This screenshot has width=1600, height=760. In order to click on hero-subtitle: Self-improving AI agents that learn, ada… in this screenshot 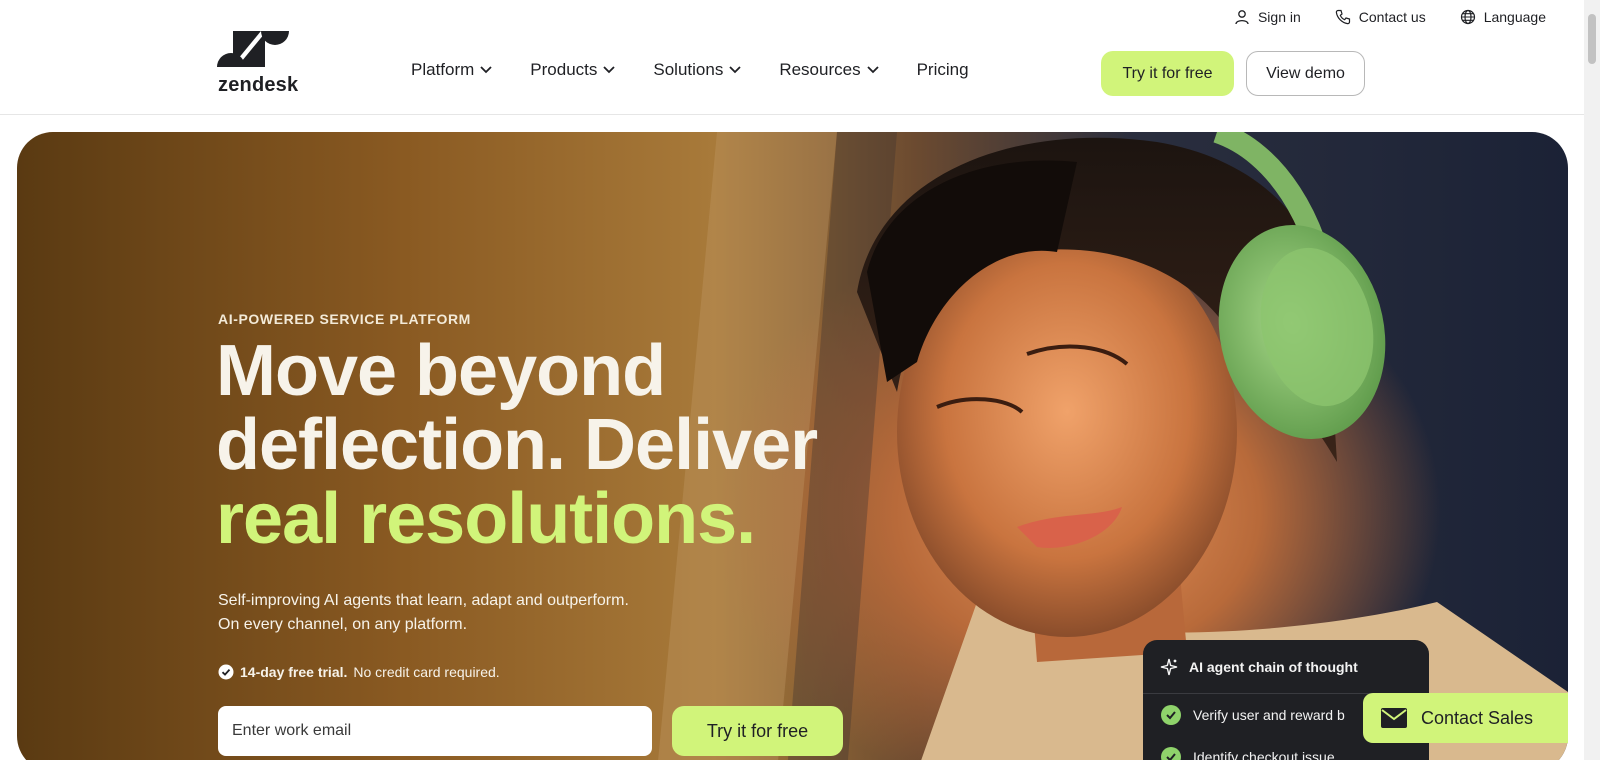, I will do `click(478, 613)`.